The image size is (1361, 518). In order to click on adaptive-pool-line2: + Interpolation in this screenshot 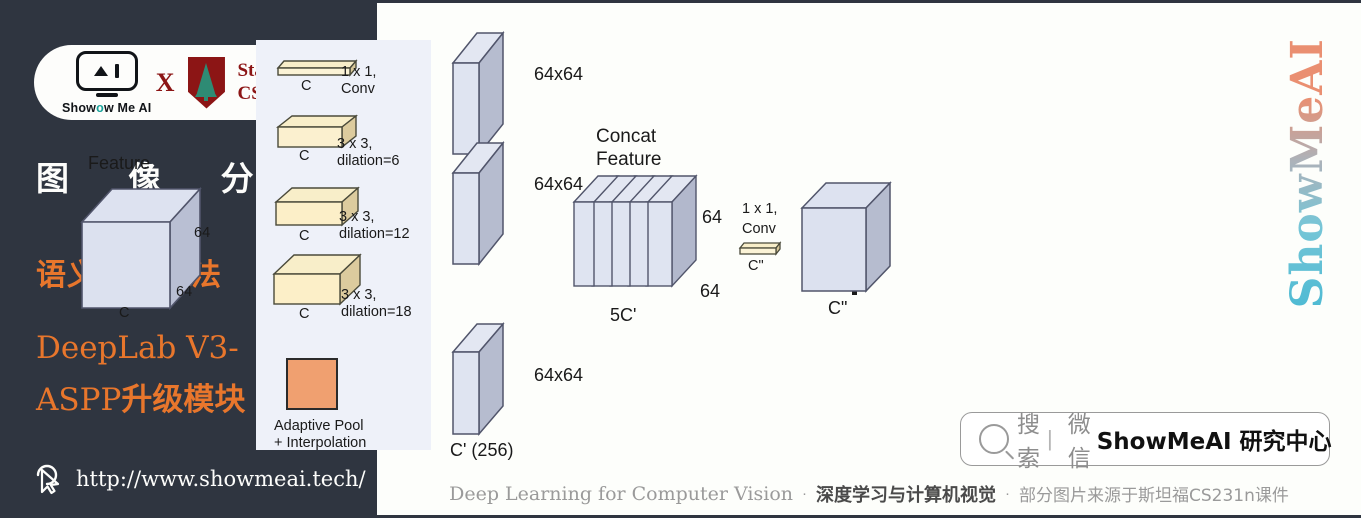, I will do `click(320, 443)`.